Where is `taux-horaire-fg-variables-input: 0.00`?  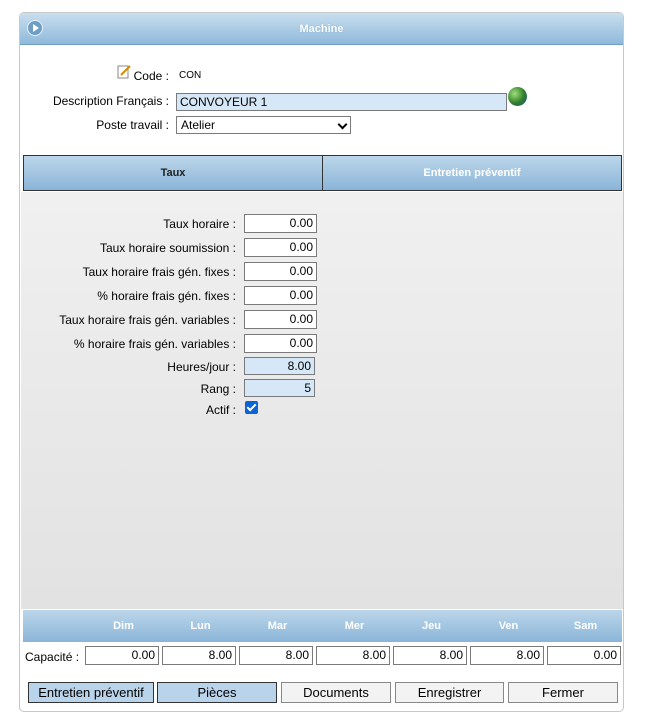 taux-horaire-fg-variables-input: 0.00 is located at coordinates (280, 319).